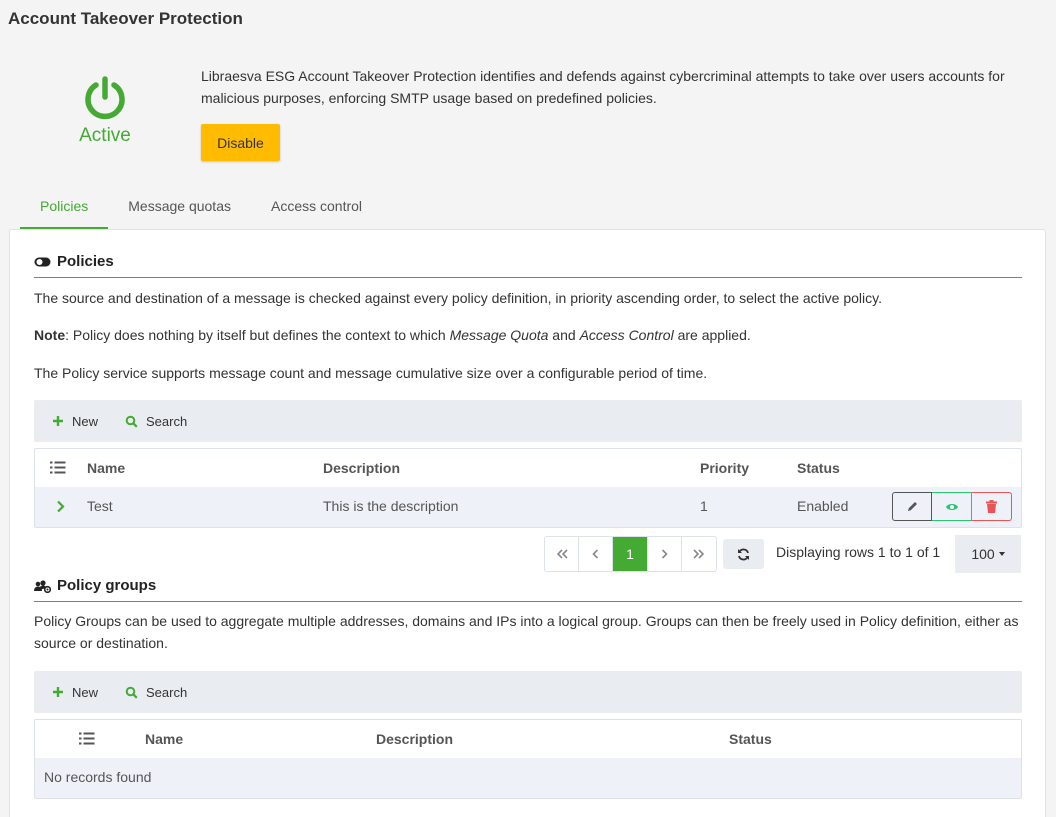 Image resolution: width=1056 pixels, height=817 pixels. Describe the element at coordinates (528, 421) in the screenshot. I see `policies-toolbar: New Search` at that location.